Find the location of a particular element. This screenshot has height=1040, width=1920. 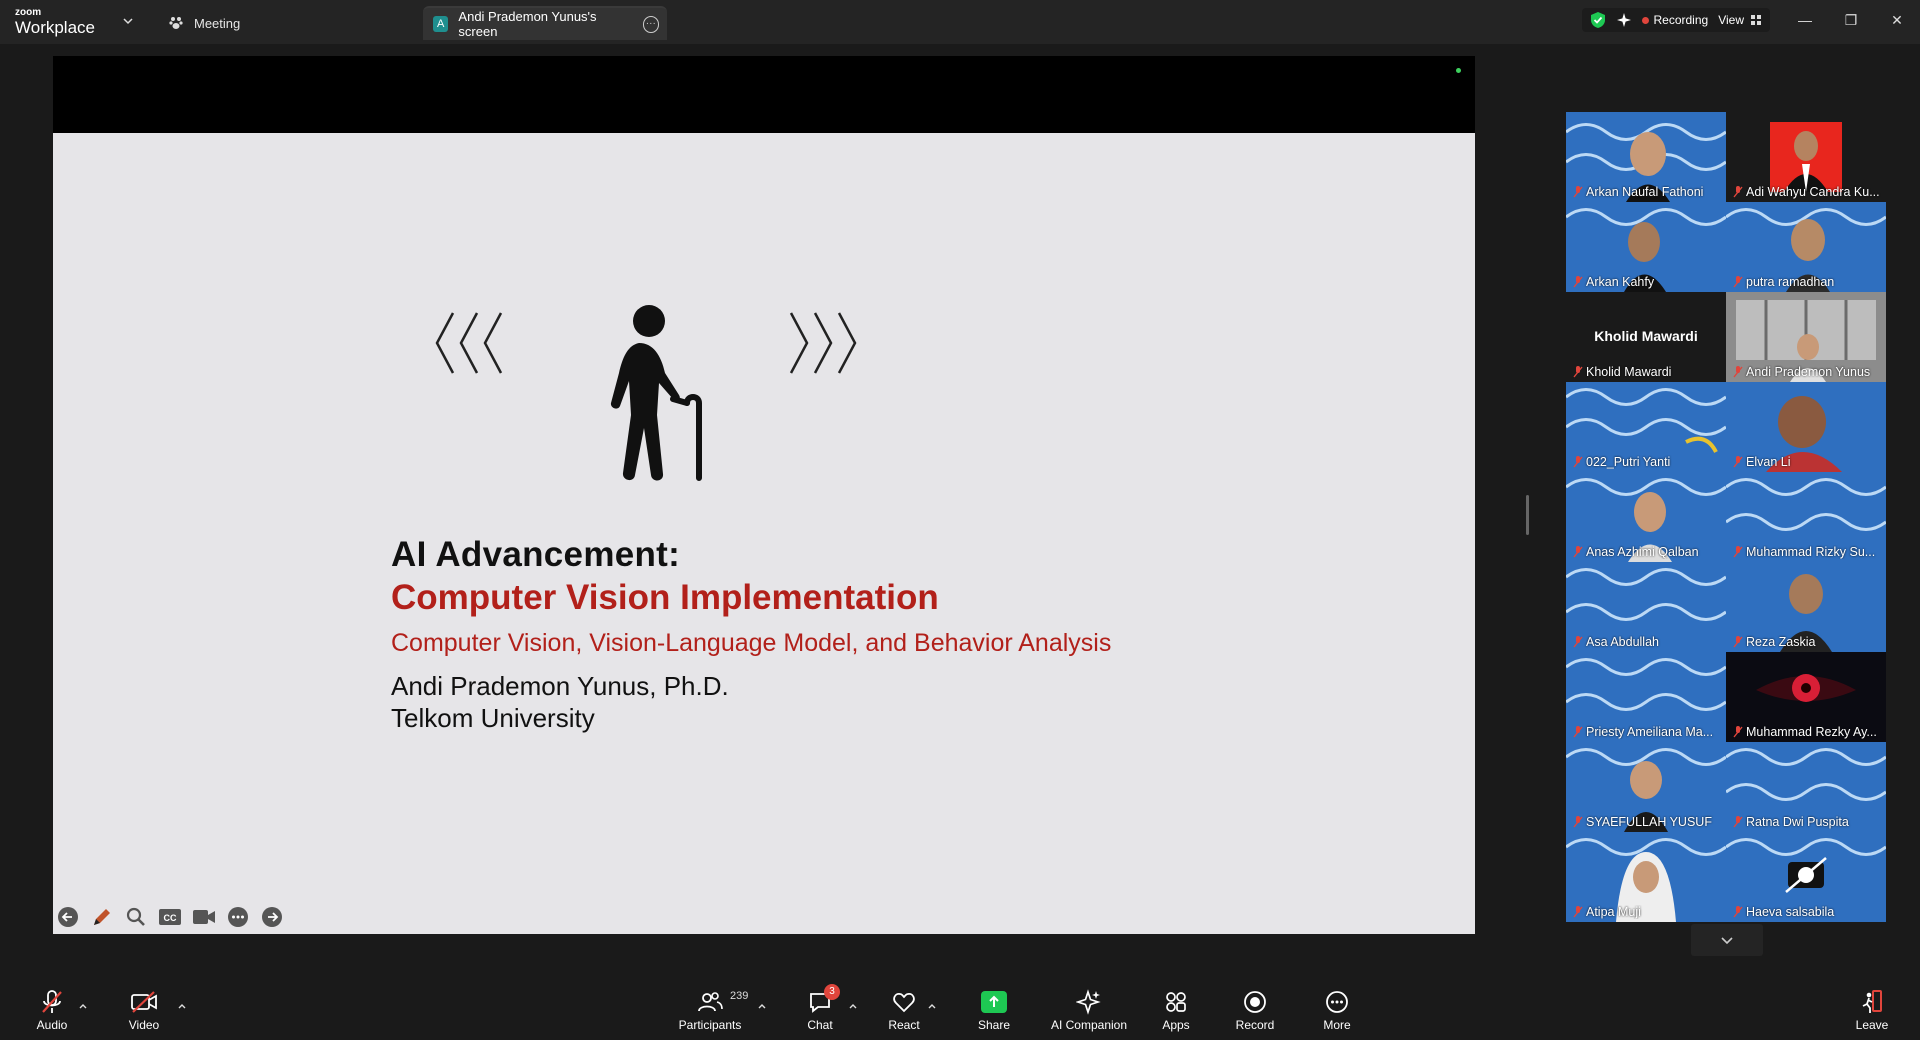

chevrons-left-icon is located at coordinates (469, 343).